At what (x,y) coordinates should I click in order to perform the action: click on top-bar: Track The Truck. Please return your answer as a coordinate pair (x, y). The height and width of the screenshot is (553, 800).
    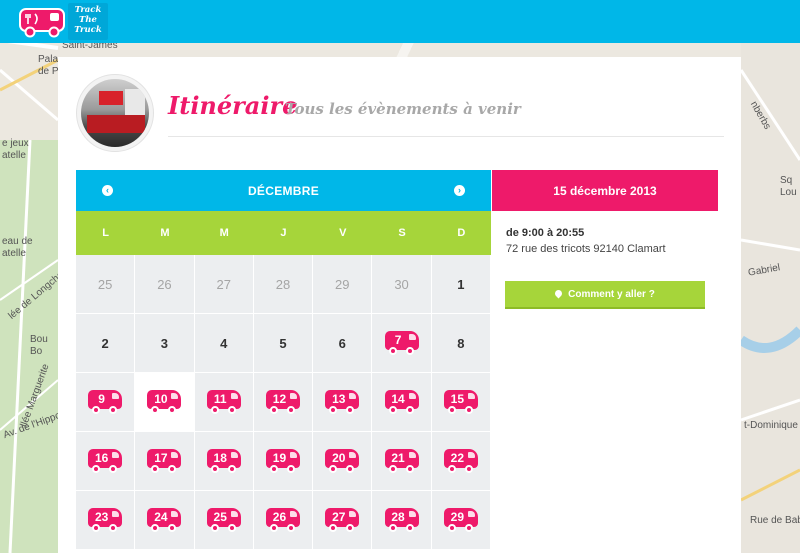
    Looking at the image, I should click on (400, 21).